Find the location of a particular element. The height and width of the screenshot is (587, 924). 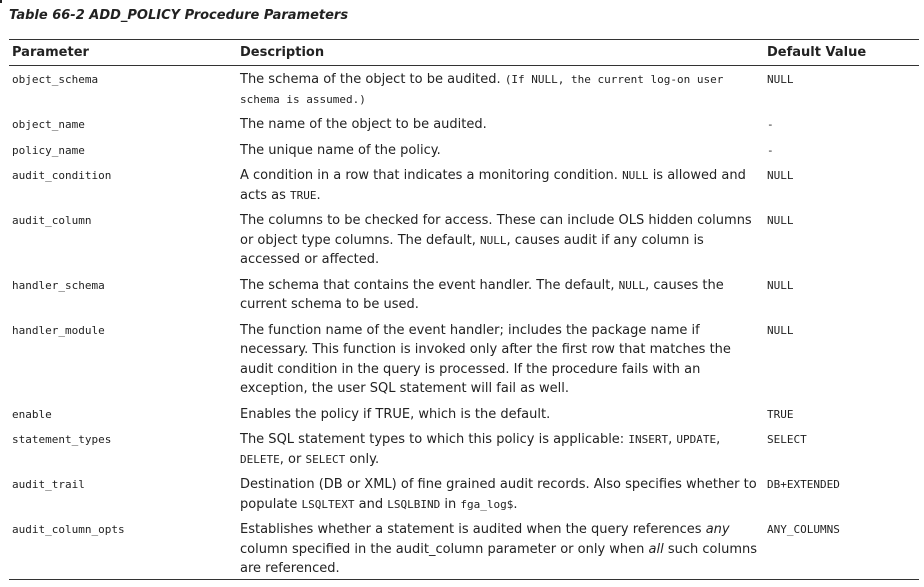

code-text: LSQLTEXT is located at coordinates (328, 504).